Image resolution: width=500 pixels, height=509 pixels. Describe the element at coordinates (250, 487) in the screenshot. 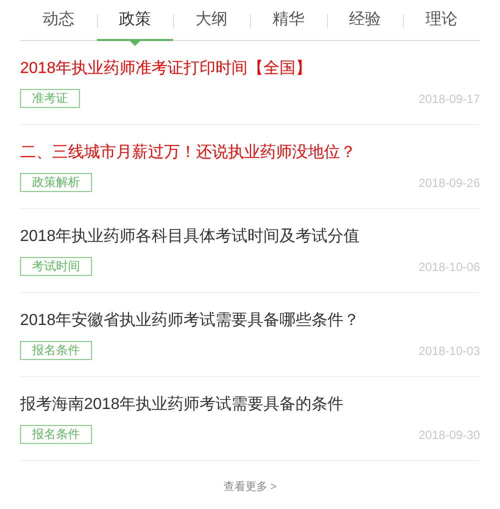

I see `more-link: 查看更多 >` at that location.